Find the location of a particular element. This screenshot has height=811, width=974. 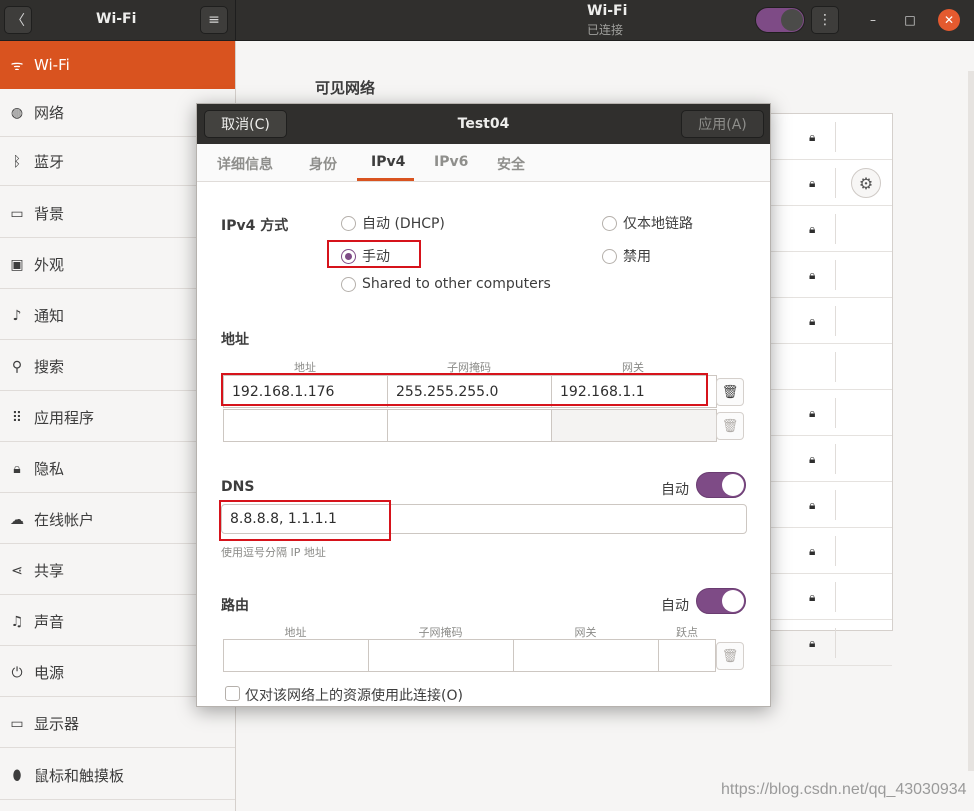

network-icon: ◍ is located at coordinates (17, 112).